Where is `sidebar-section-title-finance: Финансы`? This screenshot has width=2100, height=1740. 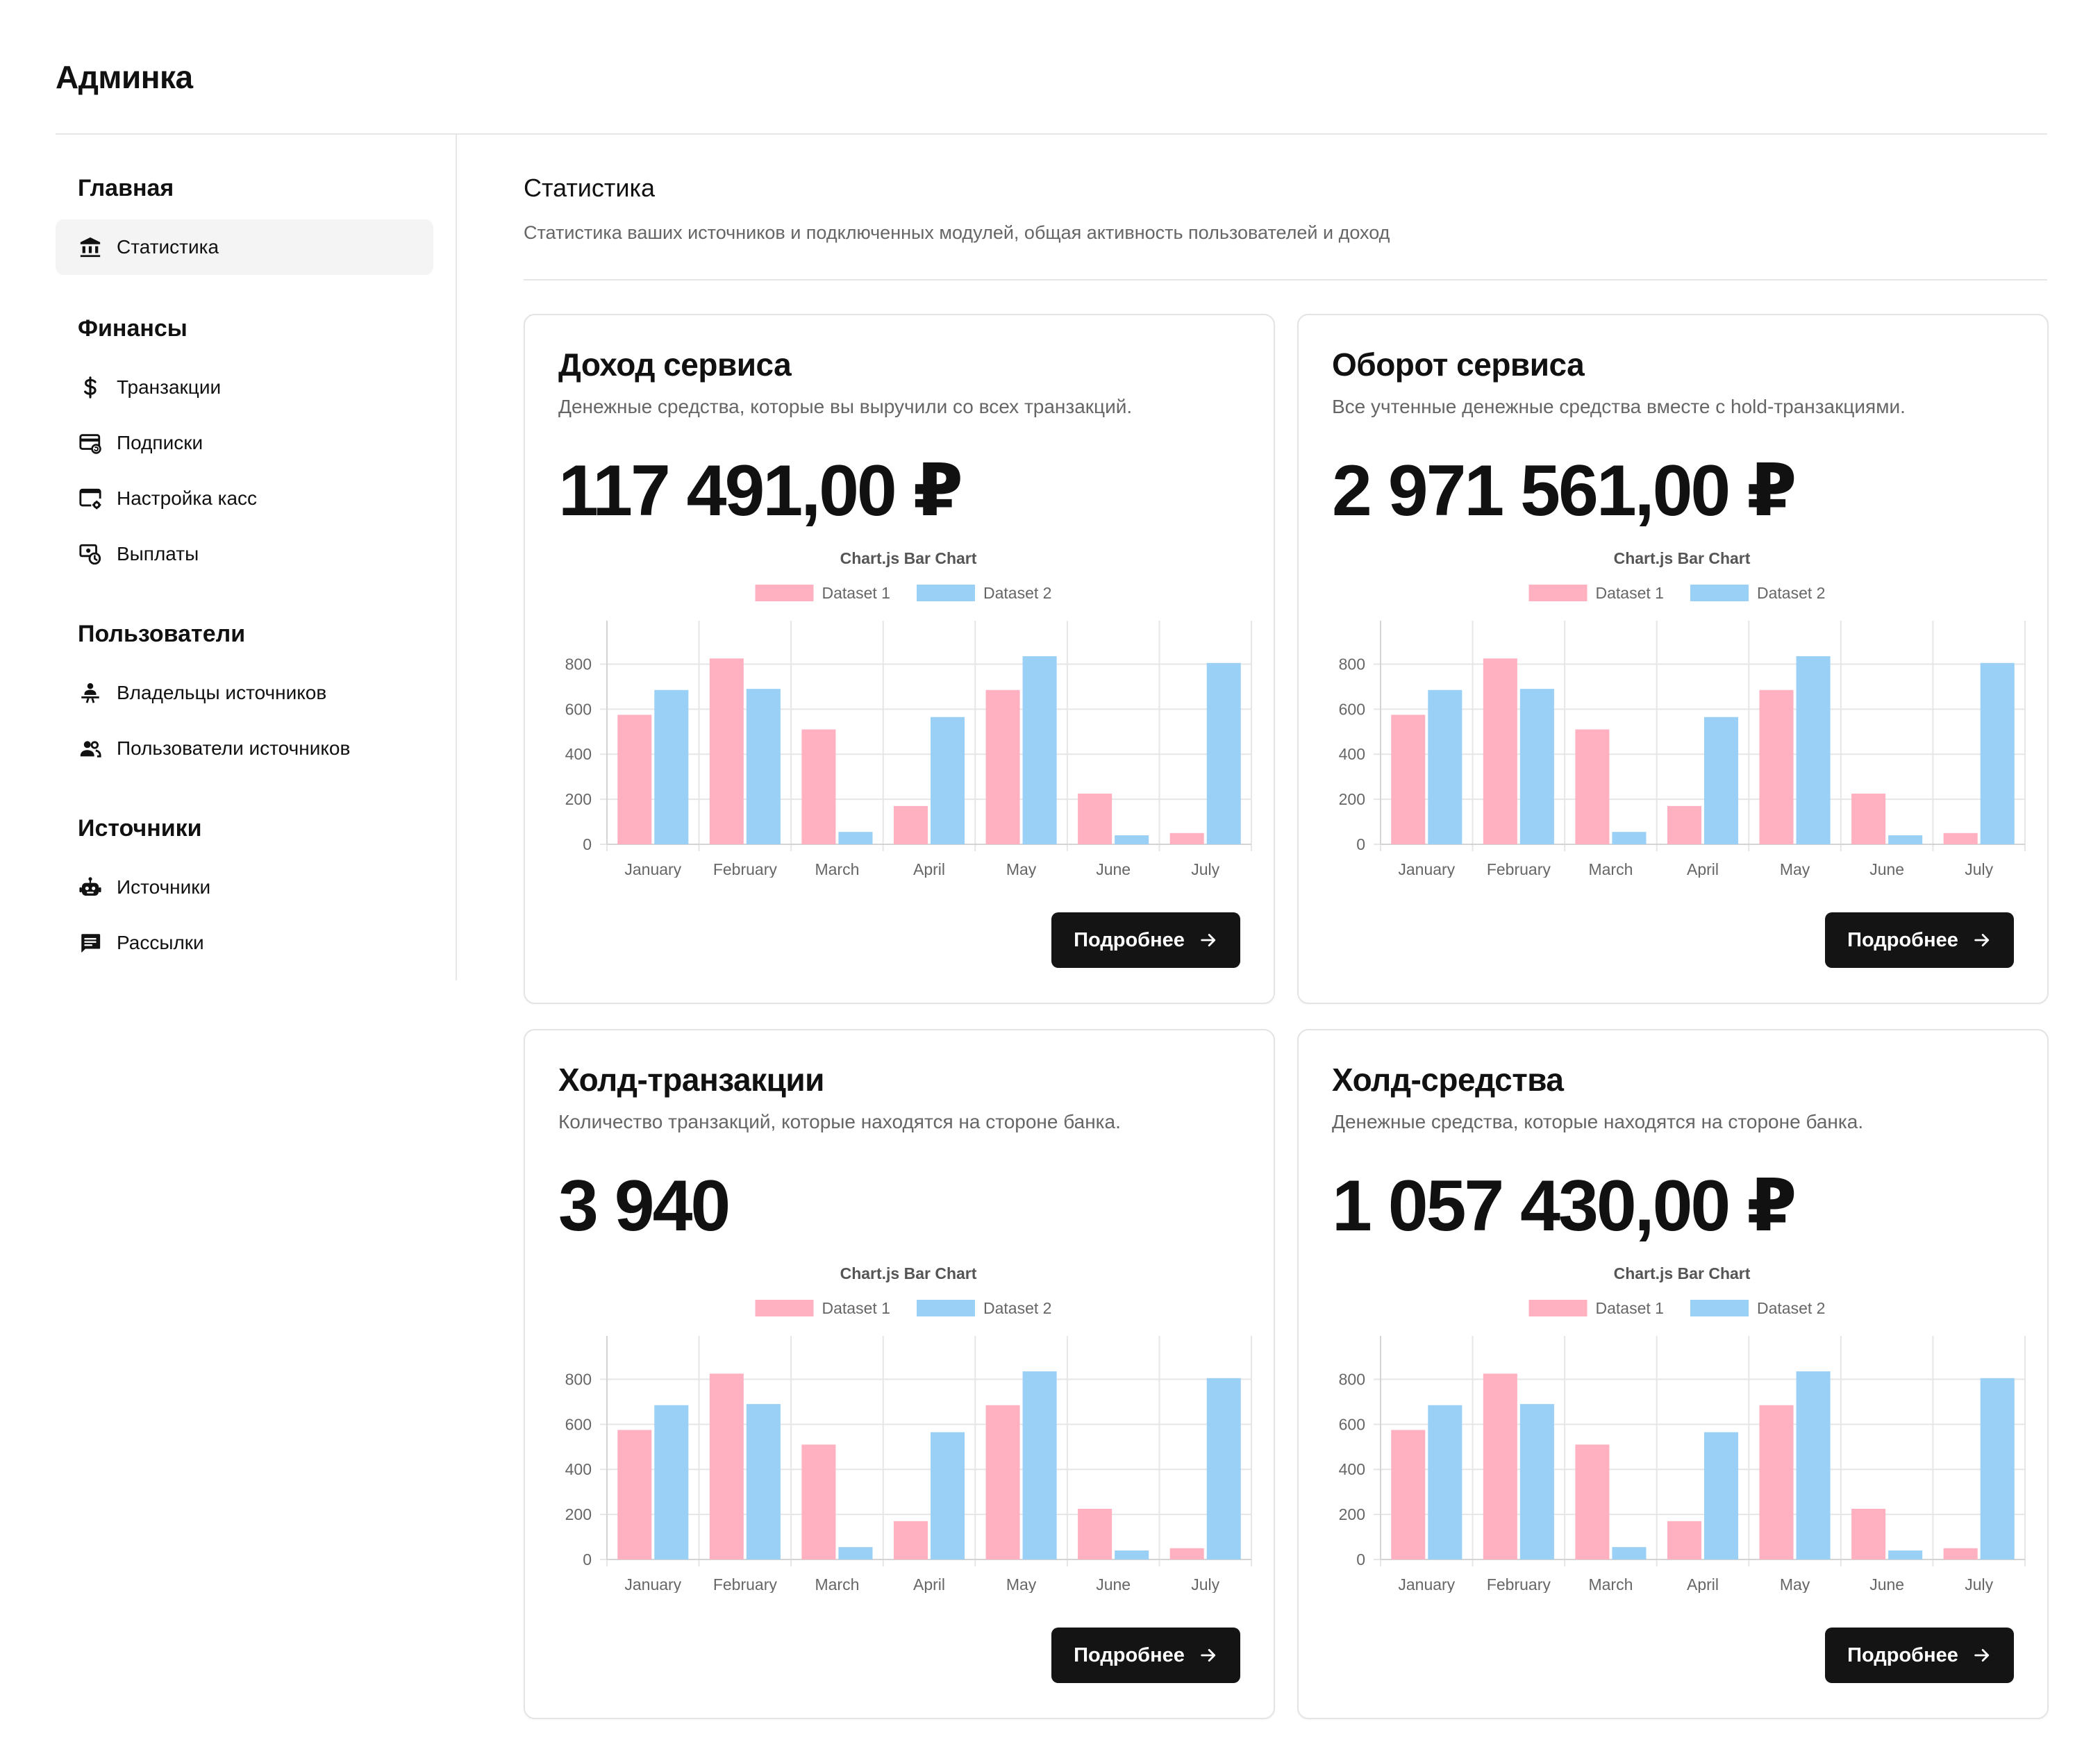 sidebar-section-title-finance: Финансы is located at coordinates (133, 328).